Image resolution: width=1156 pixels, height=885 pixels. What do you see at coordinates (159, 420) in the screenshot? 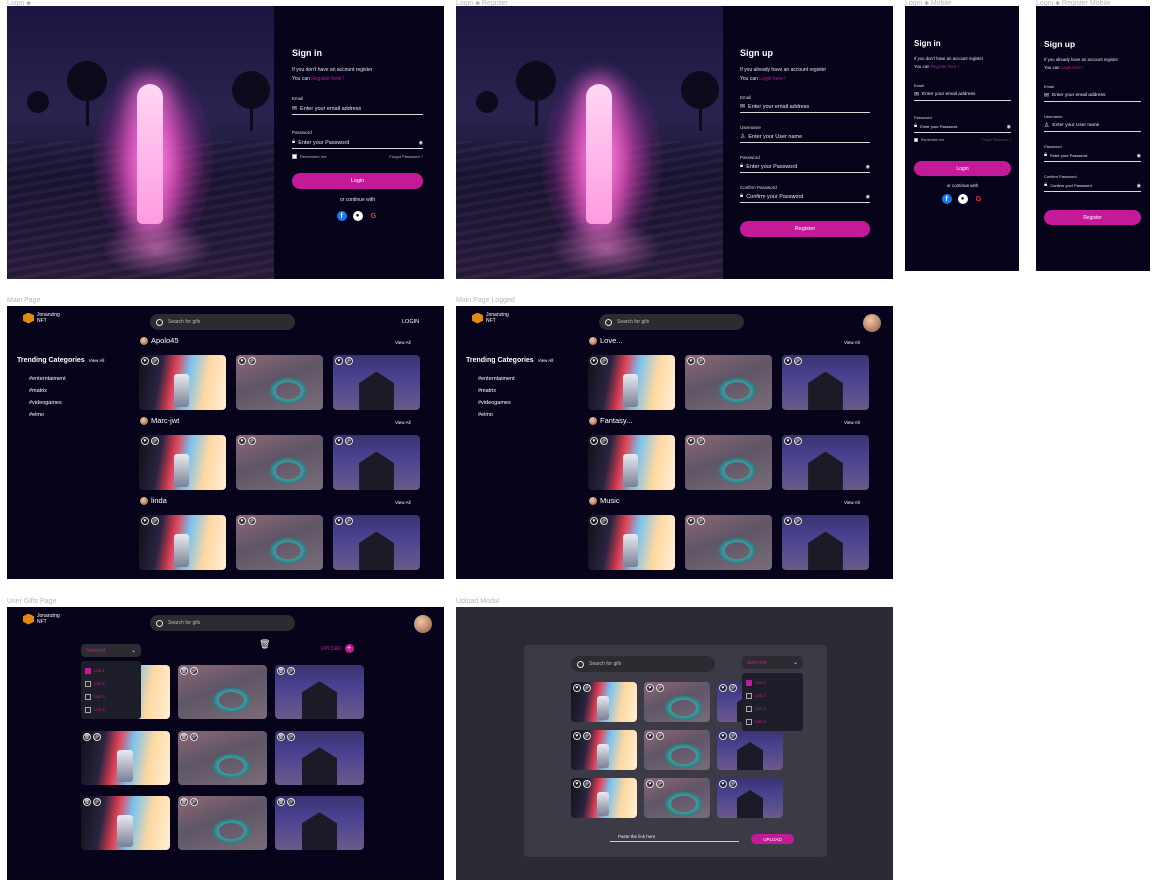
I see `row-title: Marc-jwt` at bounding box center [159, 420].